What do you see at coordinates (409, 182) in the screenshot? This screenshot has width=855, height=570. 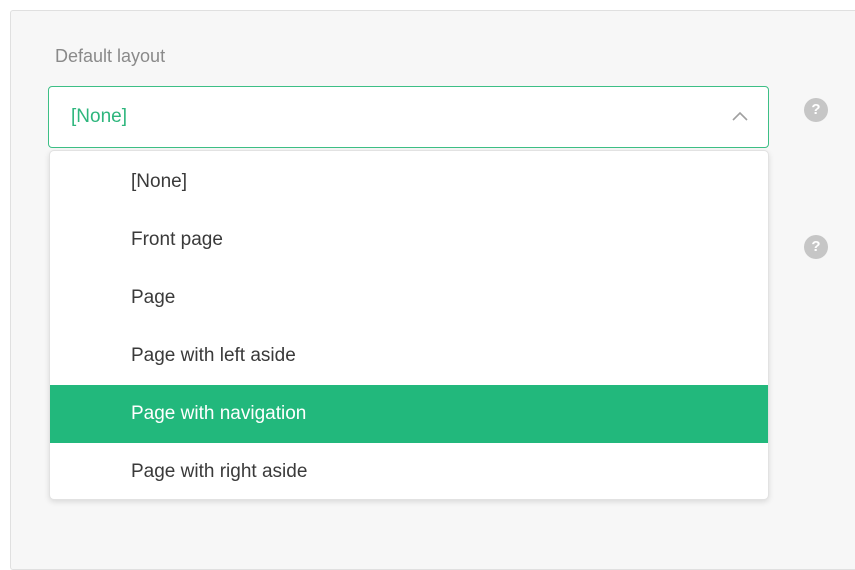 I see `dropdown-option-none: [None]` at bounding box center [409, 182].